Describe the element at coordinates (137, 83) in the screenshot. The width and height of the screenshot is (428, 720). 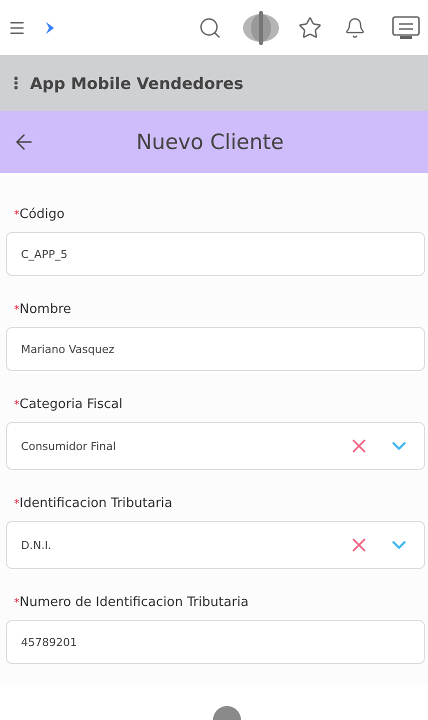
I see `app-title: App Mobile Vendedores` at that location.